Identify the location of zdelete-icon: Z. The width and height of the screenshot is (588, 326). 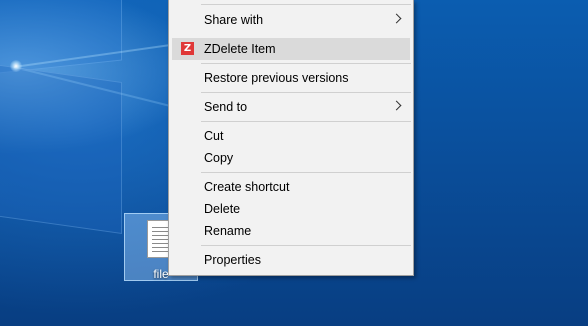
(187, 48).